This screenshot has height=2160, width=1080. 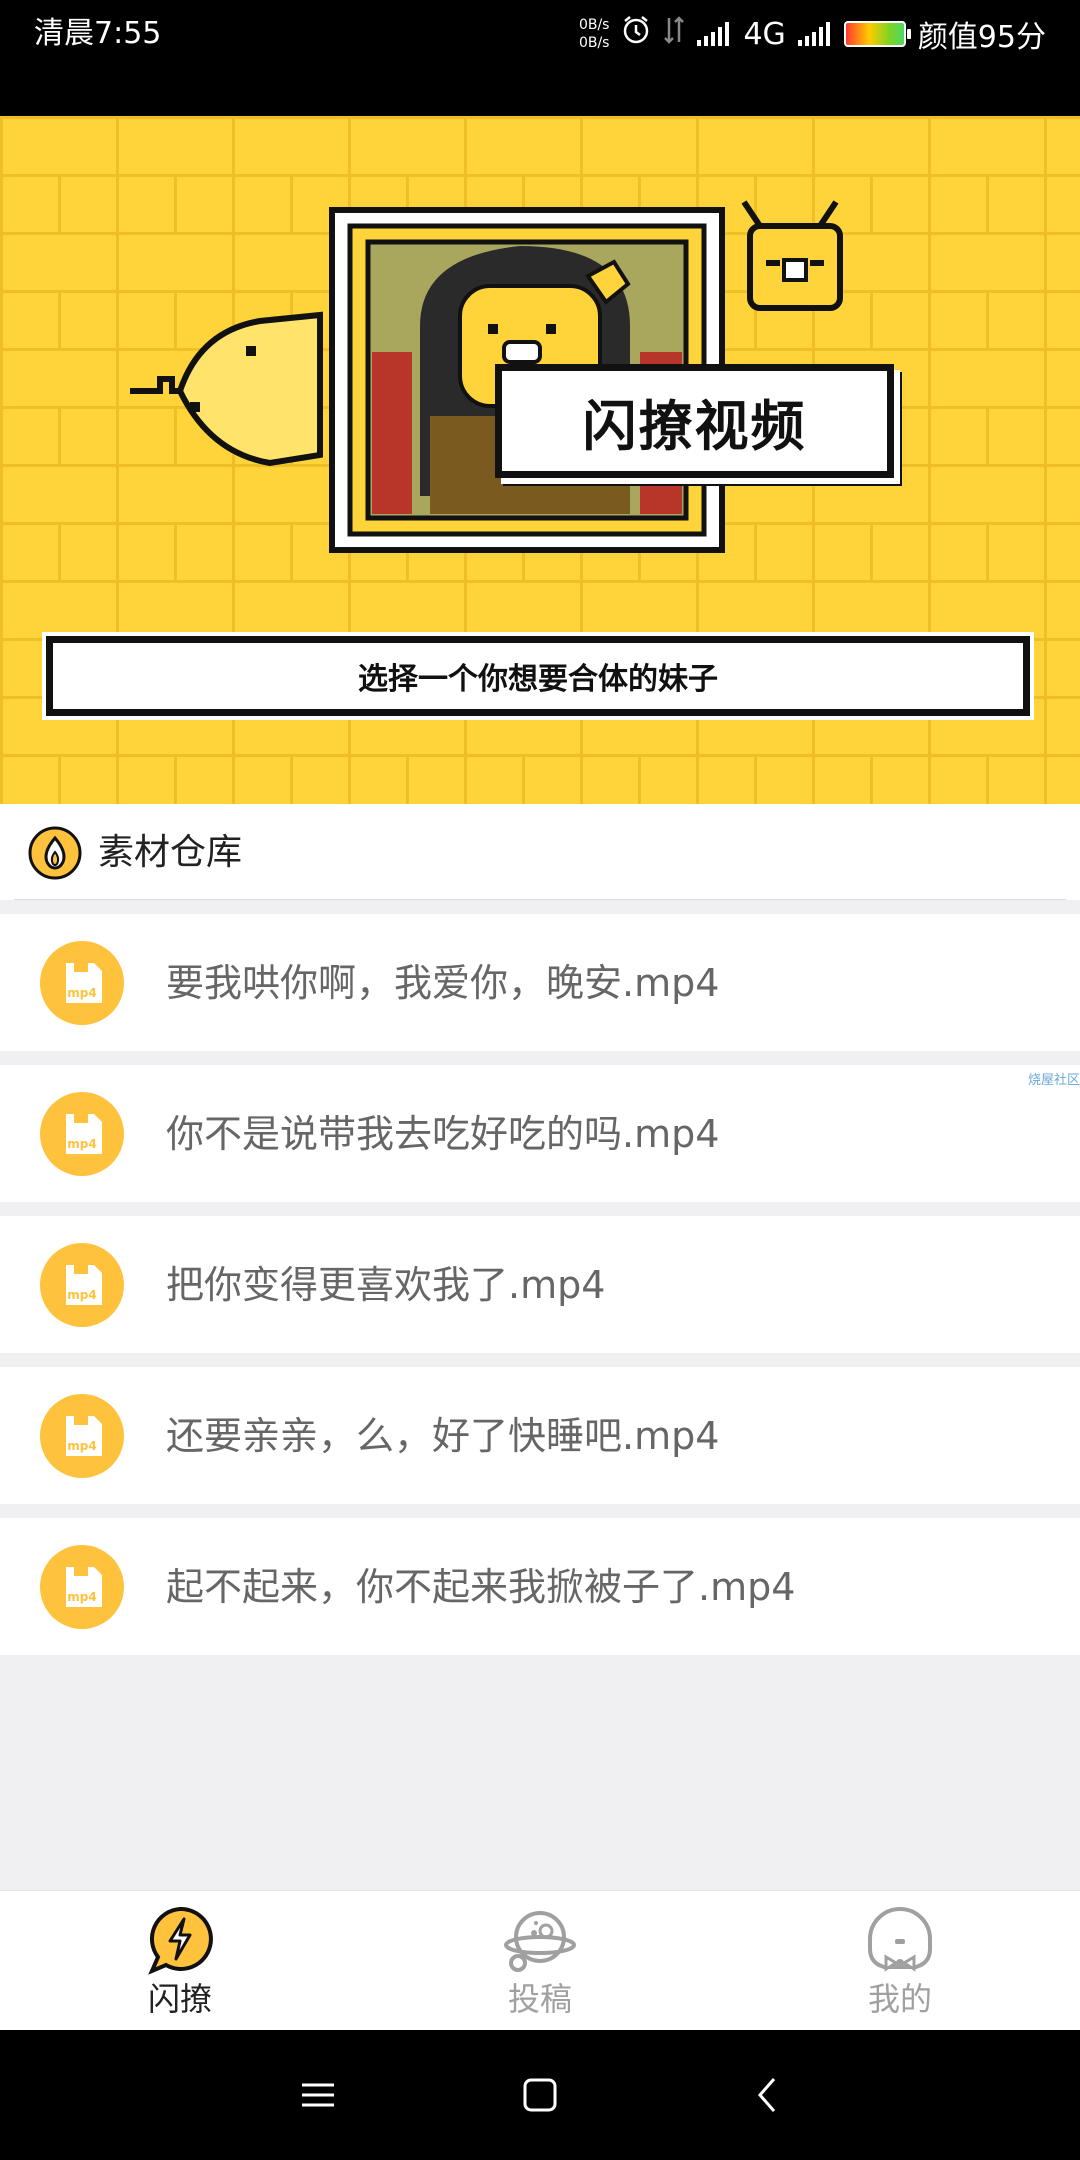 What do you see at coordinates (594, 34) in the screenshot?
I see `net-speed: 0B/s 0B/s` at bounding box center [594, 34].